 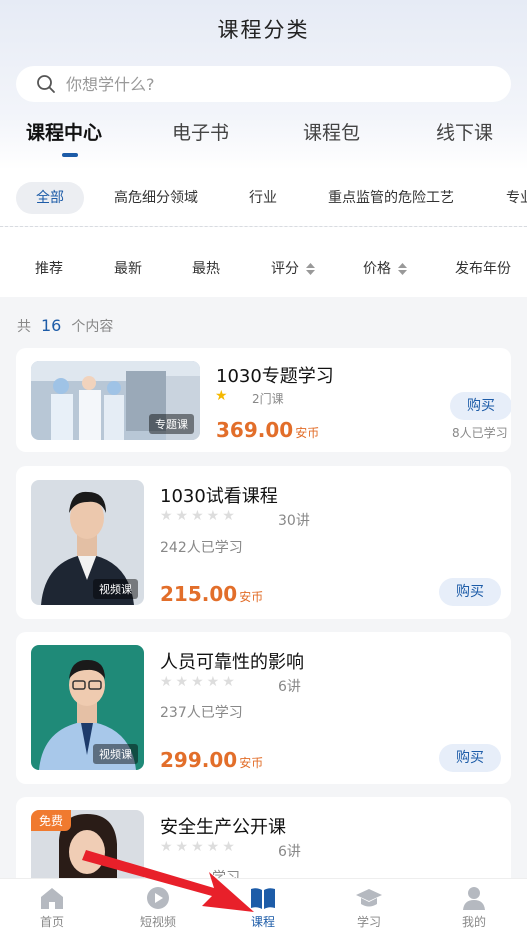 I want to click on category-filter-row: 全部 高危细分领域 行业 重点监管的危险工艺 专业, so click(x=263, y=198).